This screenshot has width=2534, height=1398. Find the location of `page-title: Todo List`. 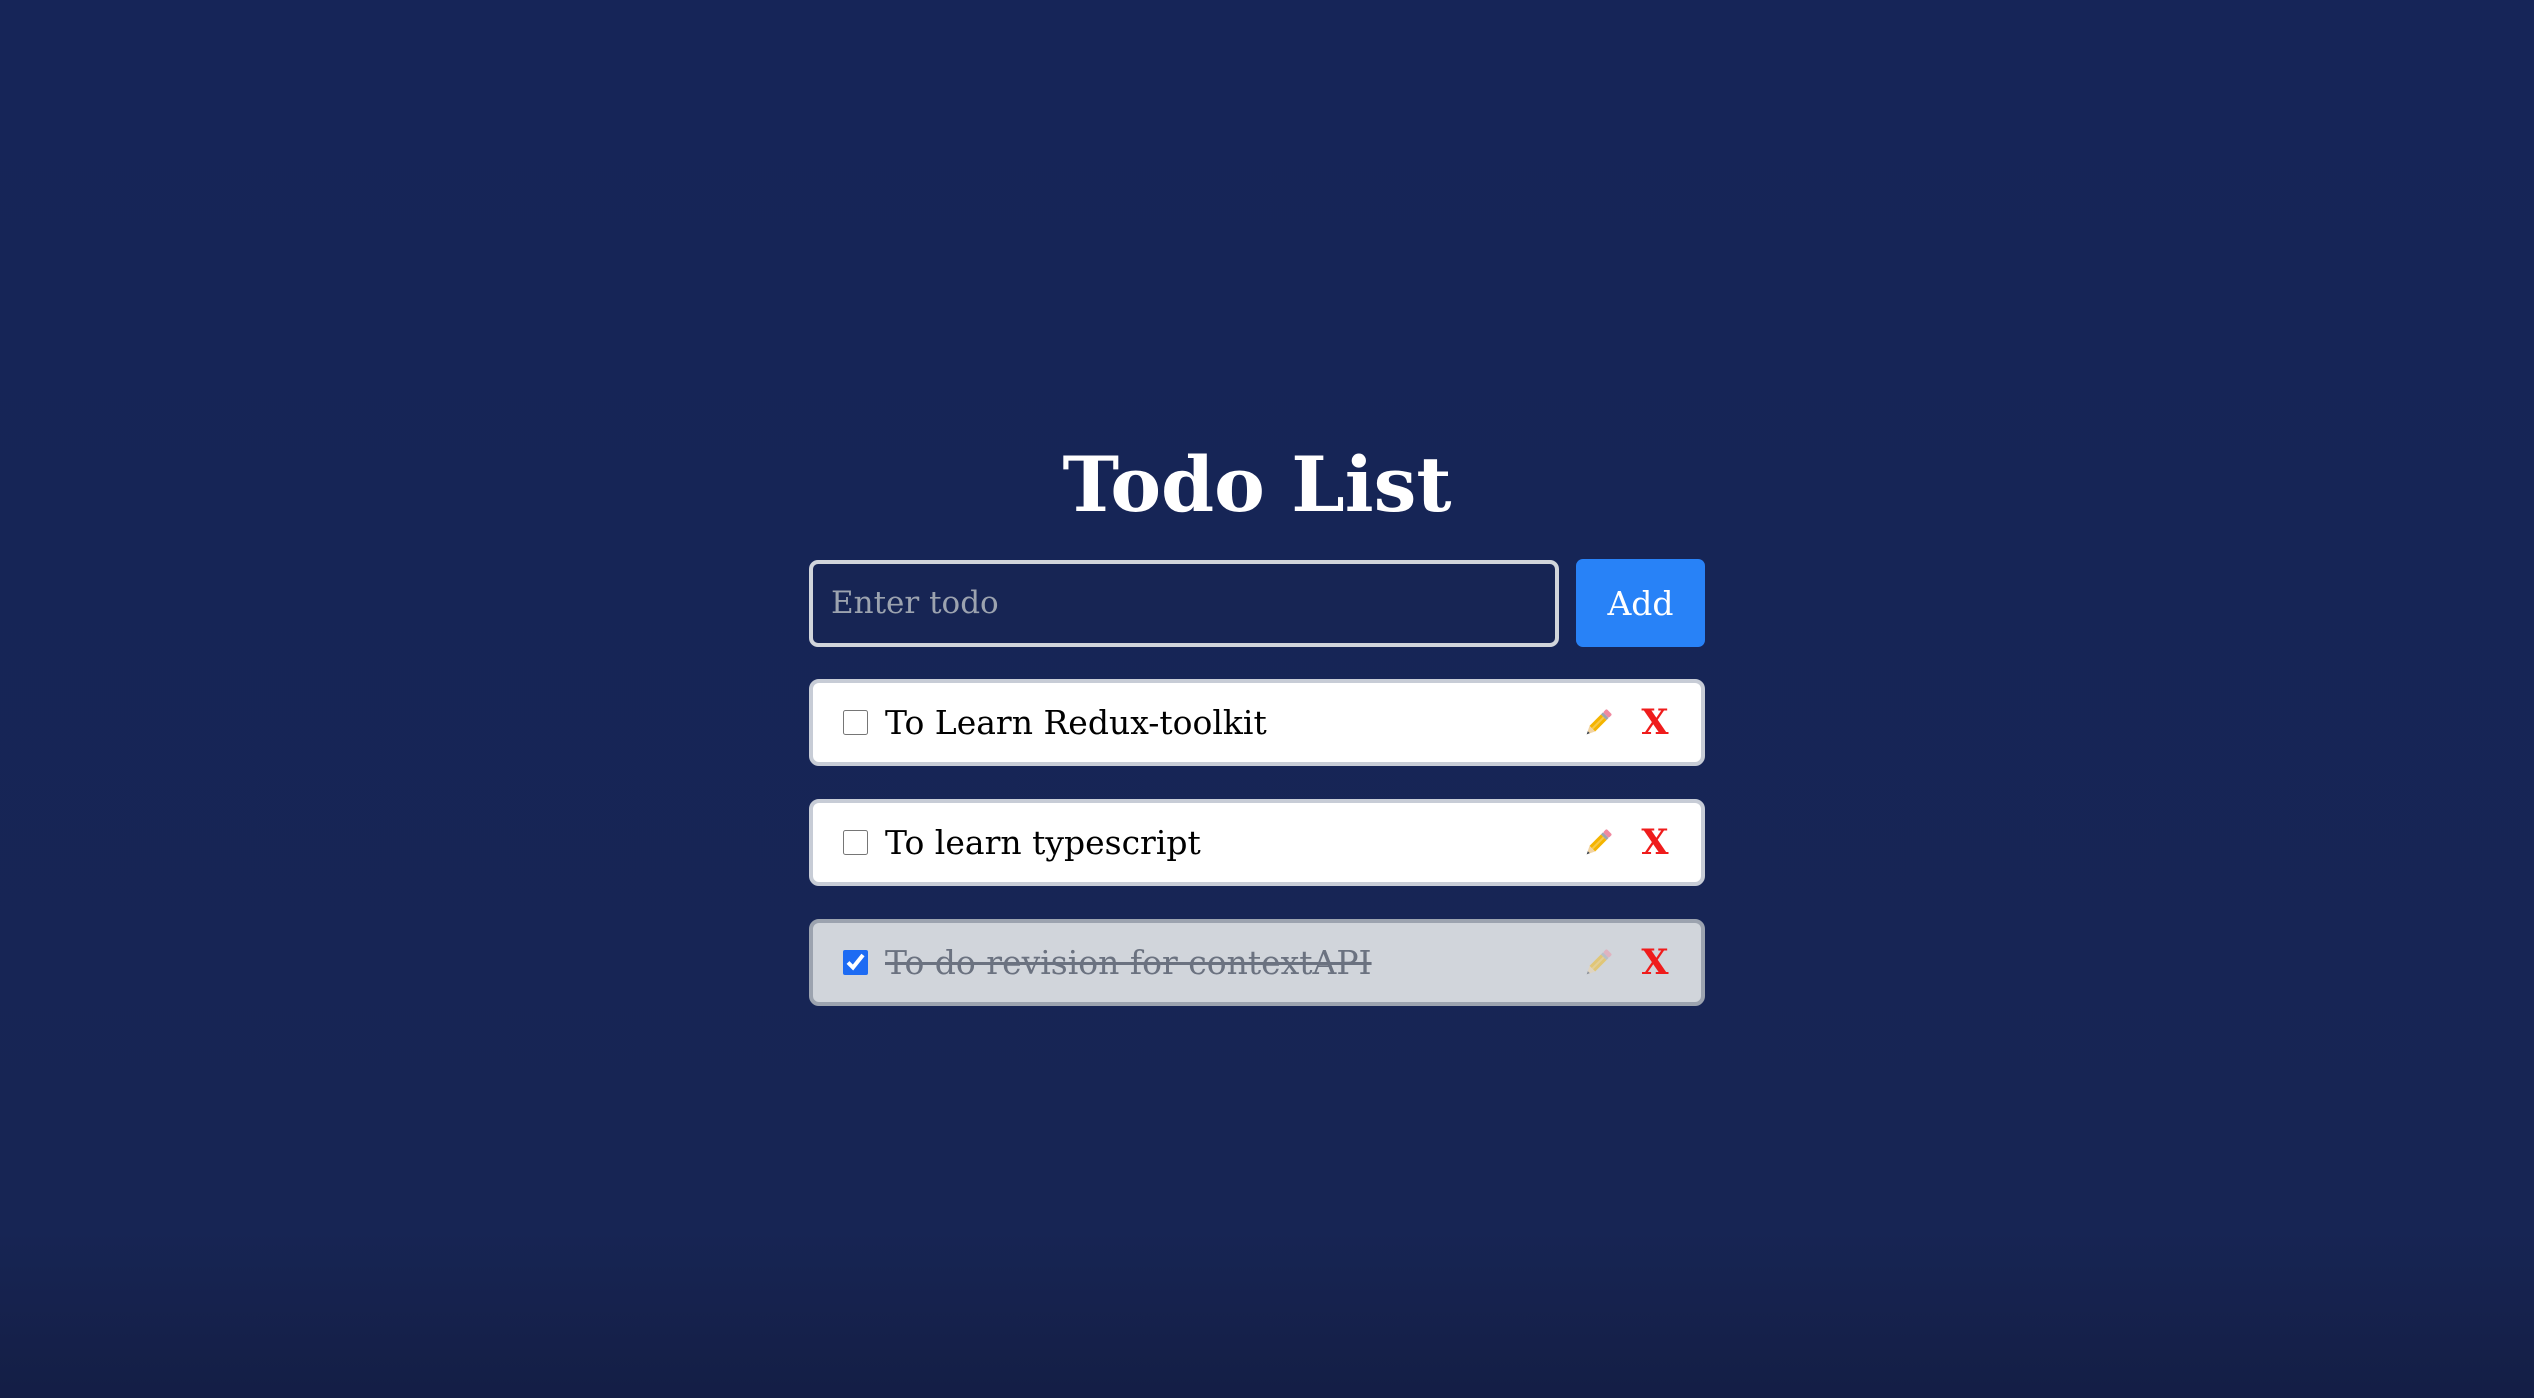

page-title: Todo List is located at coordinates (1257, 484).